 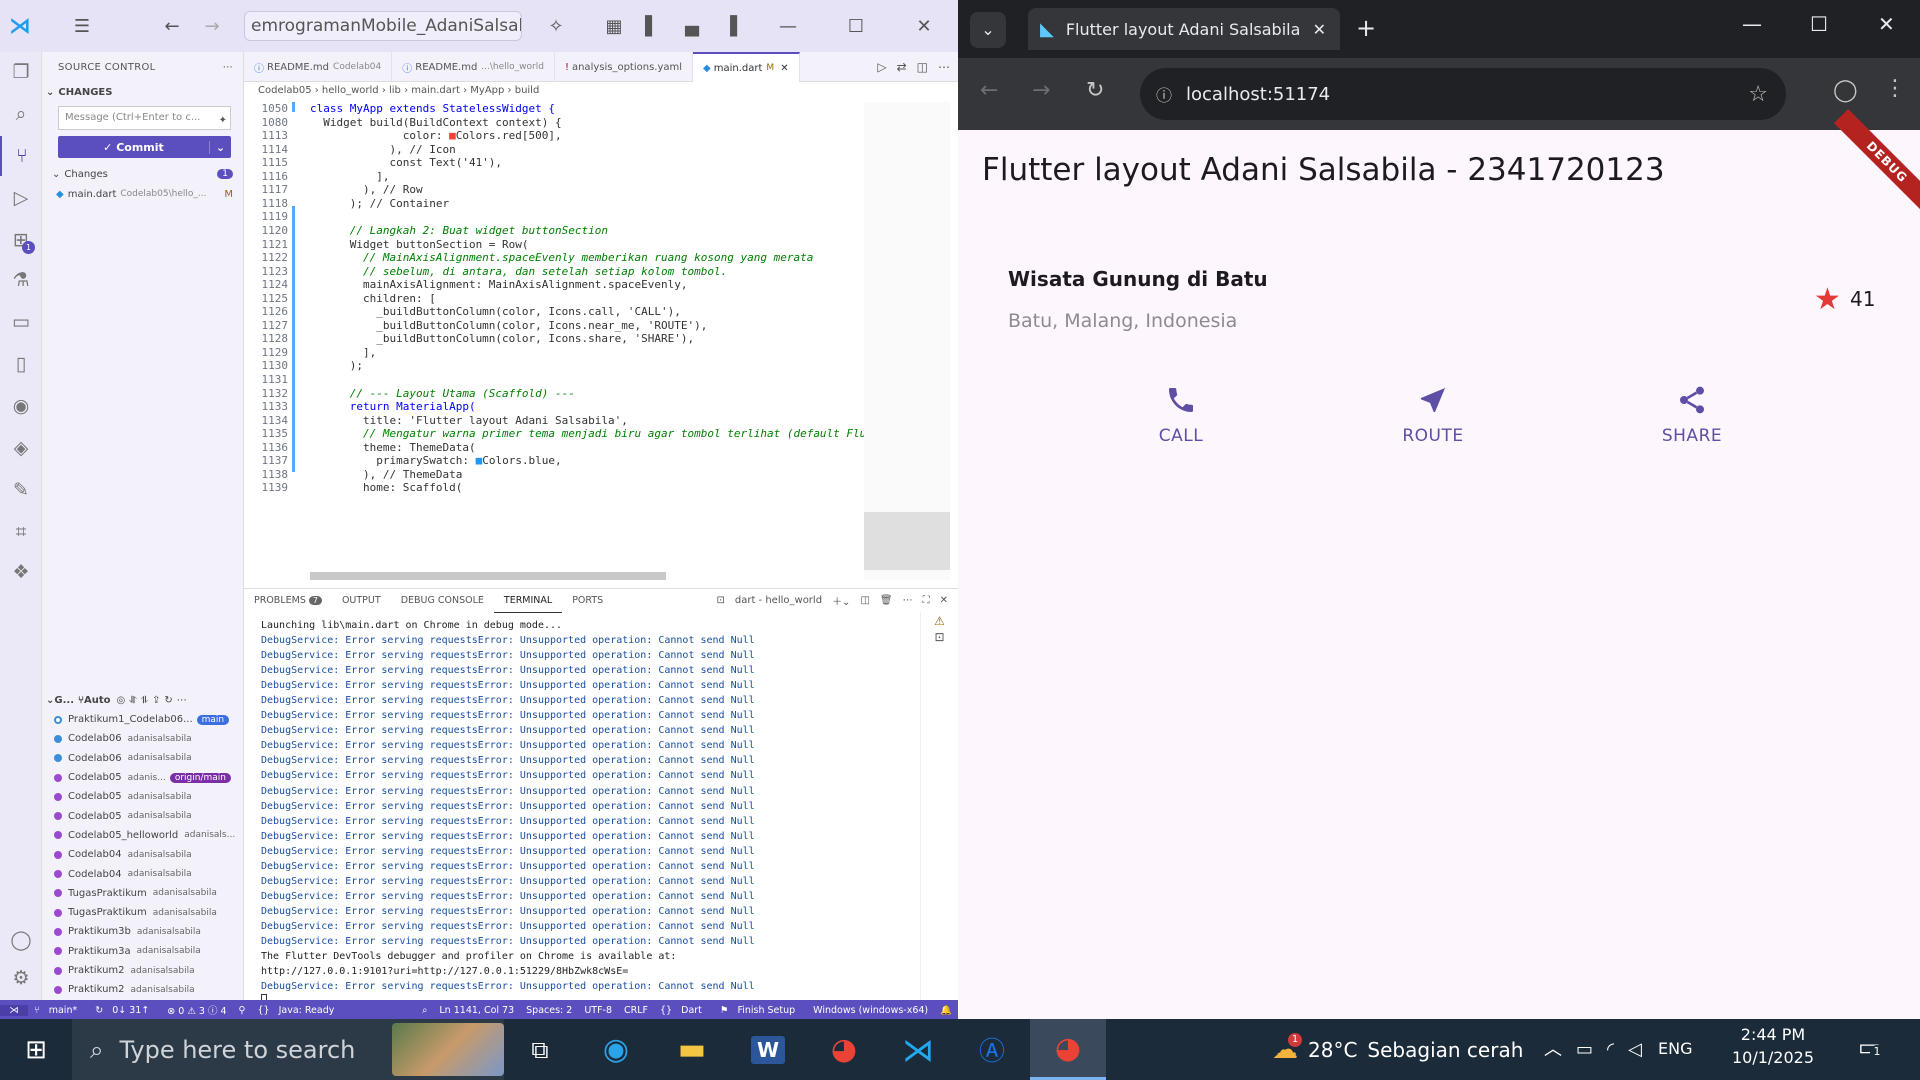 What do you see at coordinates (1675, 1048) in the screenshot?
I see `language-indicator: ENG` at bounding box center [1675, 1048].